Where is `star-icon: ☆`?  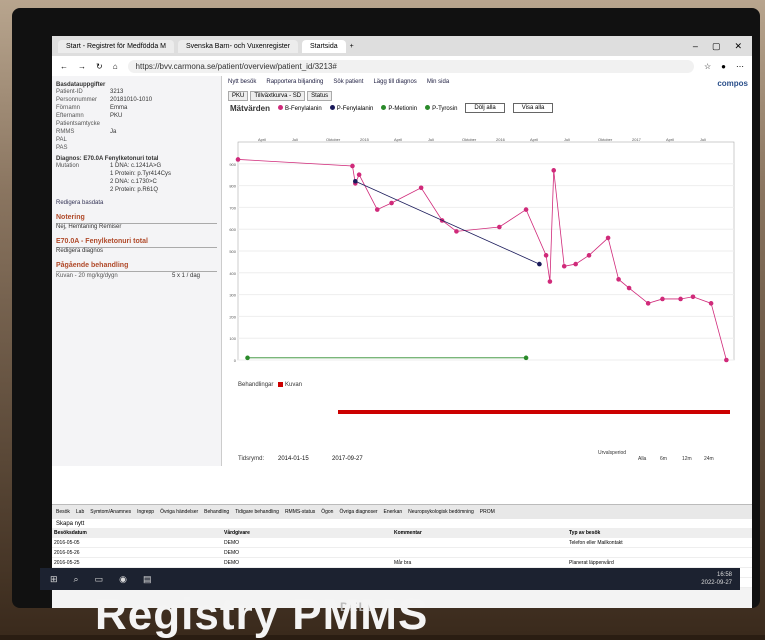 star-icon: ☆ is located at coordinates (707, 66).